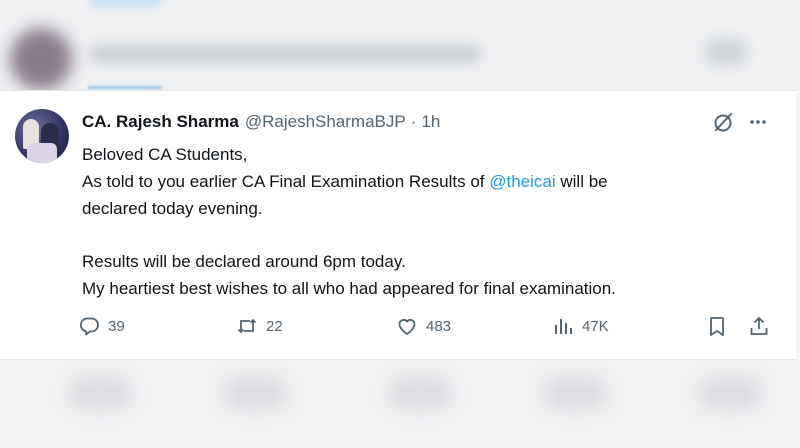  What do you see at coordinates (758, 122) in the screenshot?
I see `more-icon` at bounding box center [758, 122].